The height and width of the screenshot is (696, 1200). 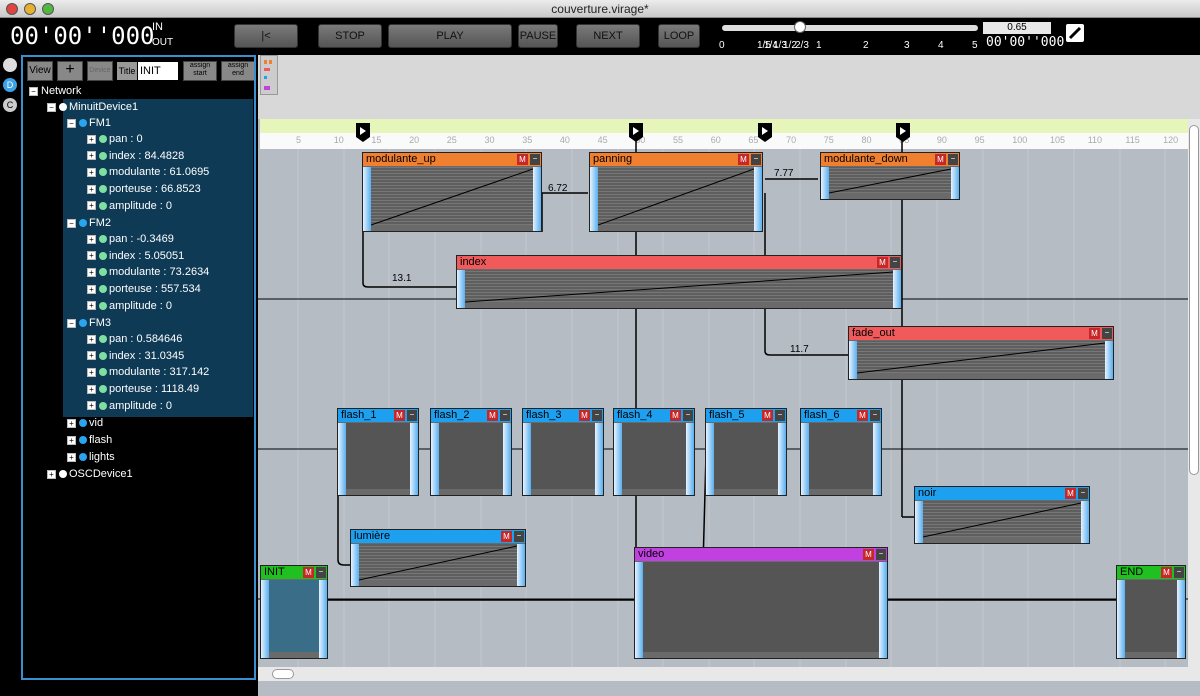 I want to click on rewind-button: |<, so click(x=266, y=36).